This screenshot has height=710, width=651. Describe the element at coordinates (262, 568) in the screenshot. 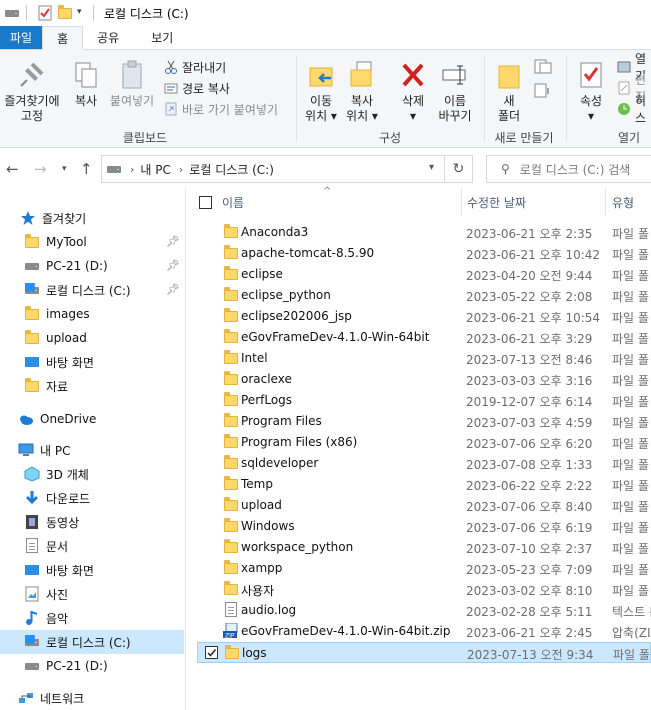

I see `file-name: xampp` at that location.